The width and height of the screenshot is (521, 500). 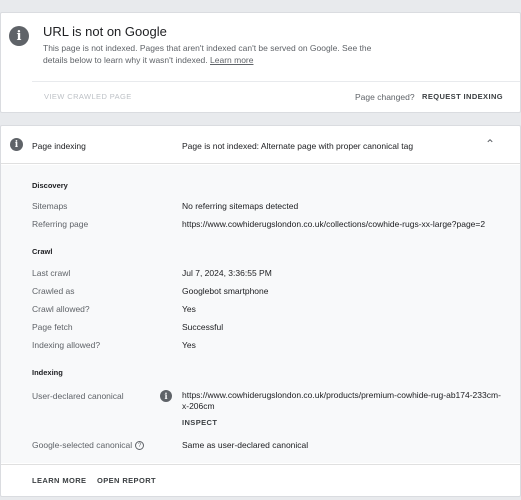 I want to click on sitemaps-label: Sitemaps, so click(x=50, y=206).